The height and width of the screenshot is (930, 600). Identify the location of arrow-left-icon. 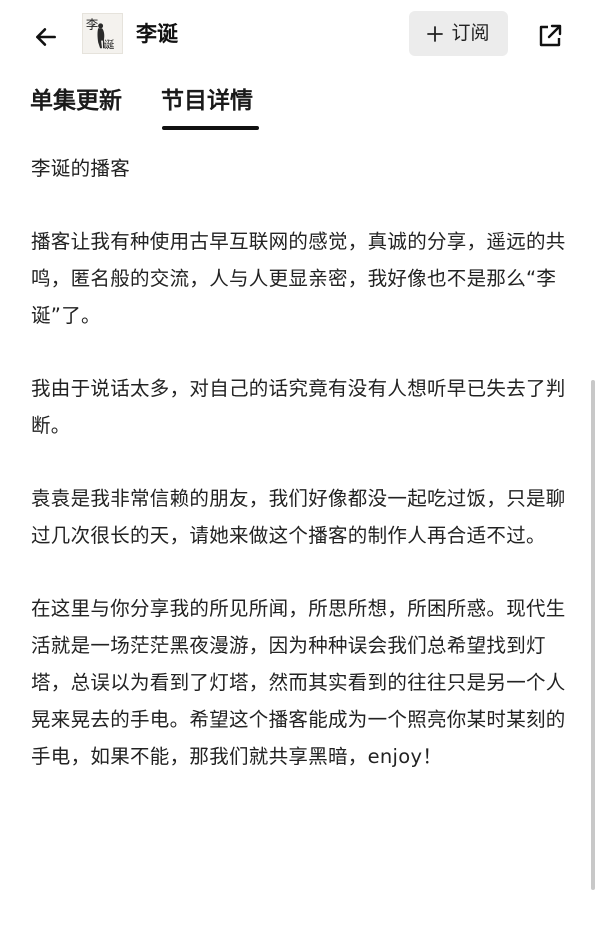
(46, 37).